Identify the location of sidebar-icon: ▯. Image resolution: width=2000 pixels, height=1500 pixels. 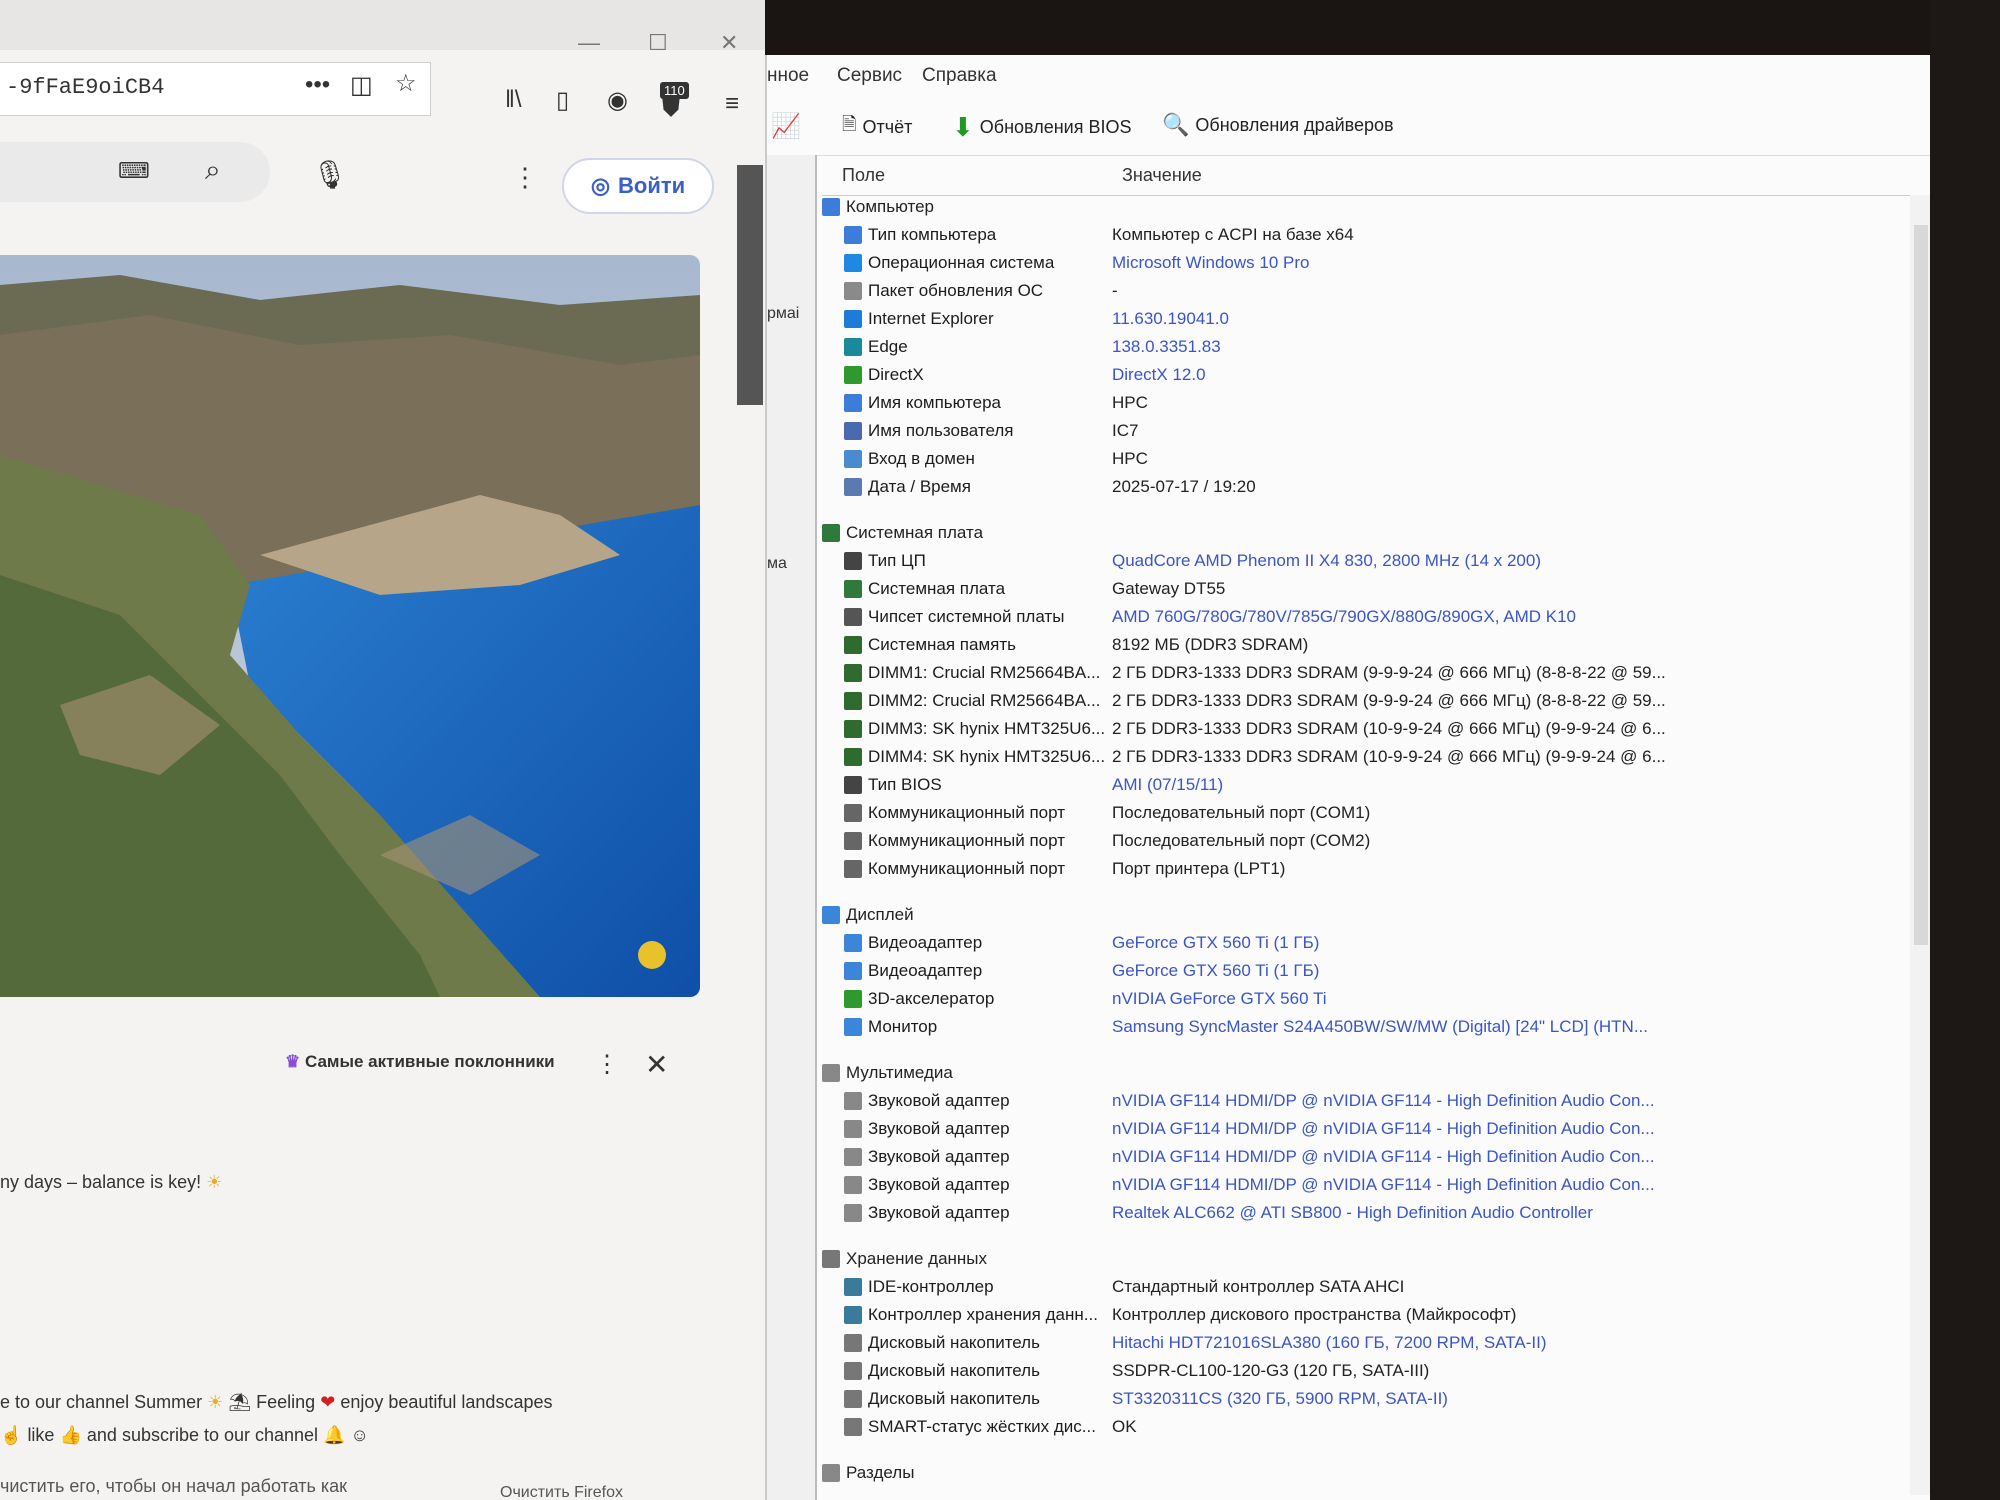
(562, 100).